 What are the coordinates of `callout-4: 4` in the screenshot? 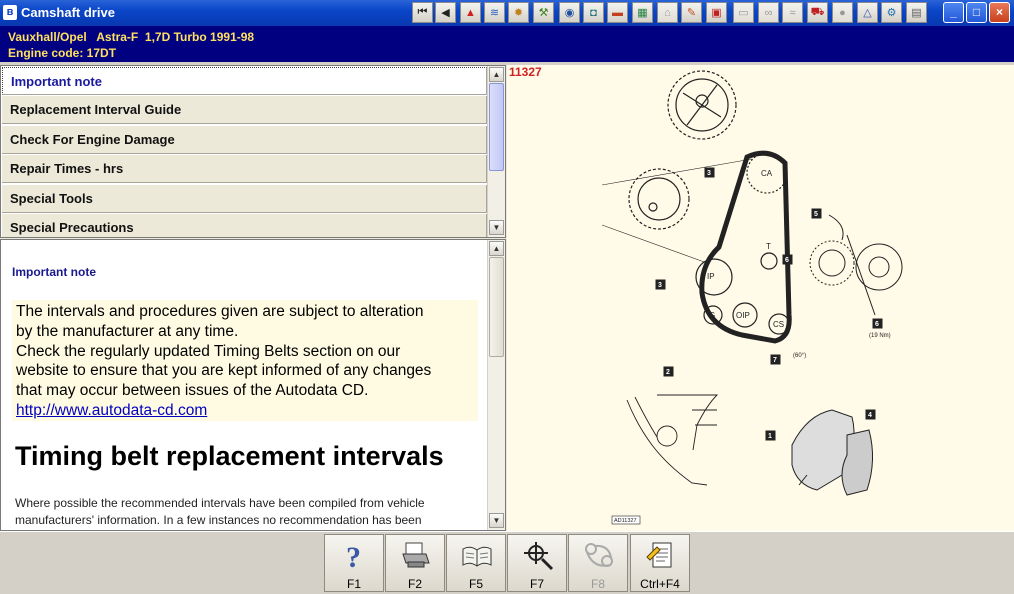 It's located at (870, 415).